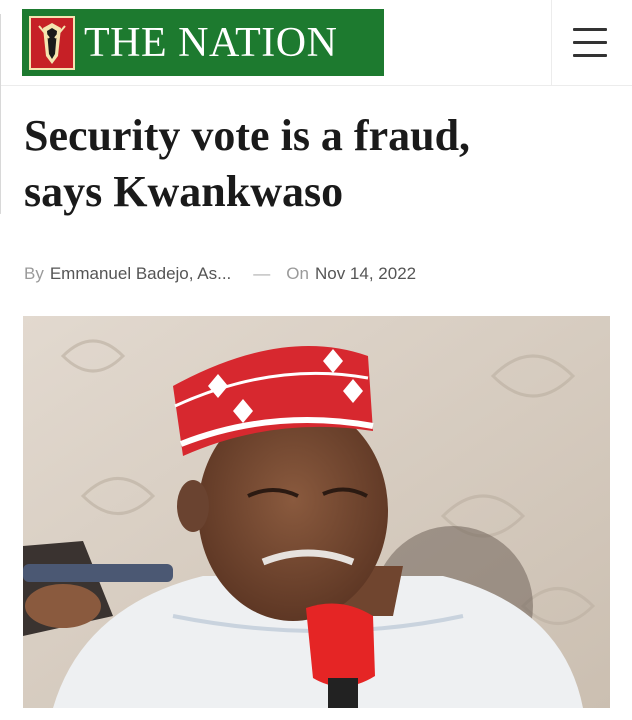 Image resolution: width=632 pixels, height=720 pixels. I want to click on site-name: THE NATION, so click(211, 42).